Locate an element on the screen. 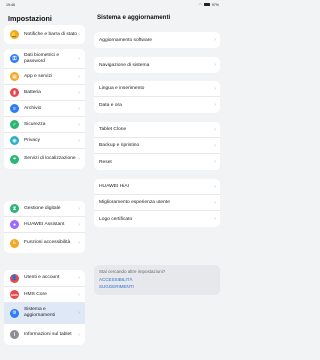  accessibility-link: ACCESSIBILITÀ is located at coordinates (157, 279).